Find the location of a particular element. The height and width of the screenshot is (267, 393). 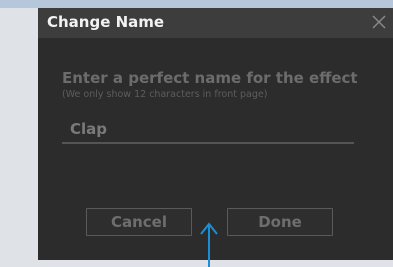

cancel-button-label: Cancel is located at coordinates (138, 222).